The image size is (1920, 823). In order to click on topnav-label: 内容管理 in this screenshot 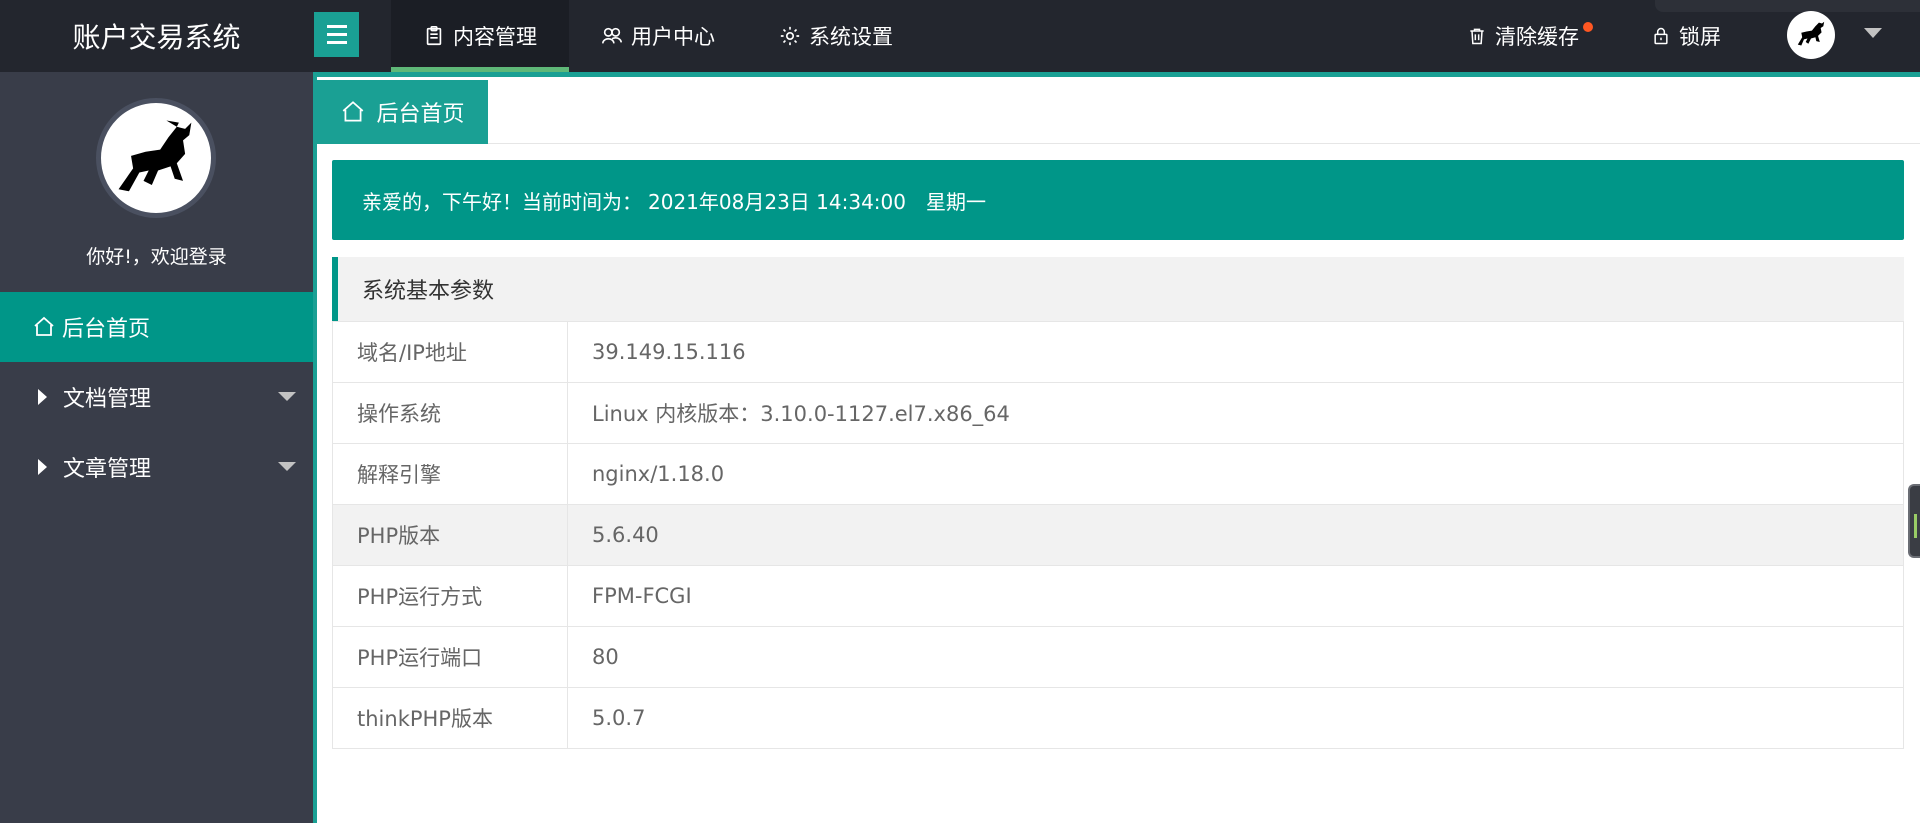, I will do `click(495, 37)`.